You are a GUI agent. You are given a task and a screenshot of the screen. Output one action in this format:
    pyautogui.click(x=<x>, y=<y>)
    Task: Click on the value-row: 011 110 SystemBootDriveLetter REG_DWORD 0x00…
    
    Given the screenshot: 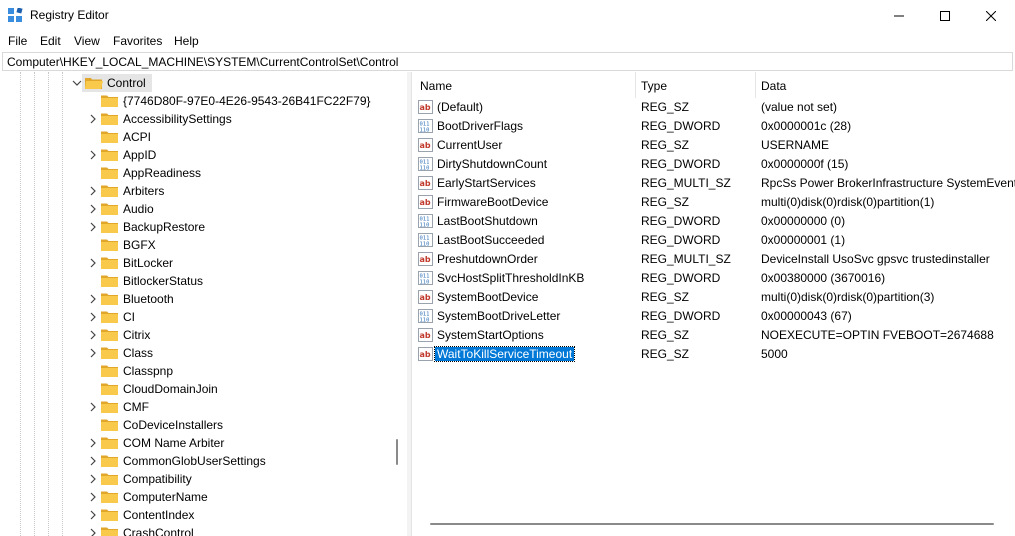 What is the action you would take?
    pyautogui.click(x=713, y=316)
    